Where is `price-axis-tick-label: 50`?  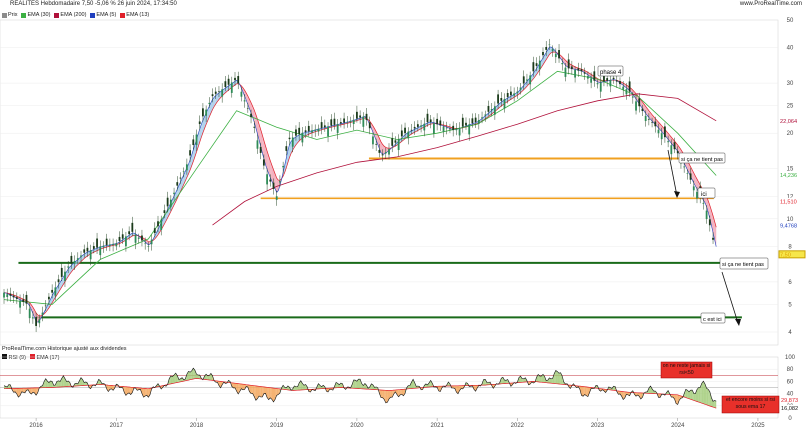
price-axis-tick-label: 50 is located at coordinates (790, 21).